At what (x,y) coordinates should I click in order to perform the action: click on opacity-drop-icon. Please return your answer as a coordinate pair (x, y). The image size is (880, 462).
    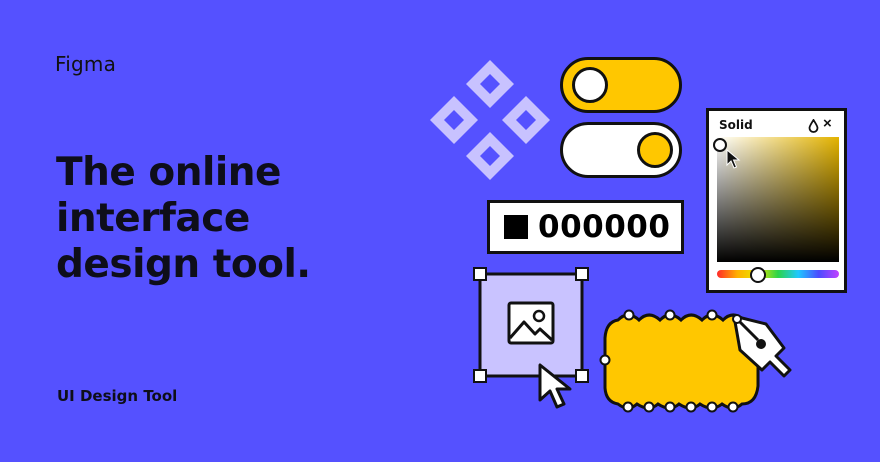
    Looking at the image, I should click on (813, 126).